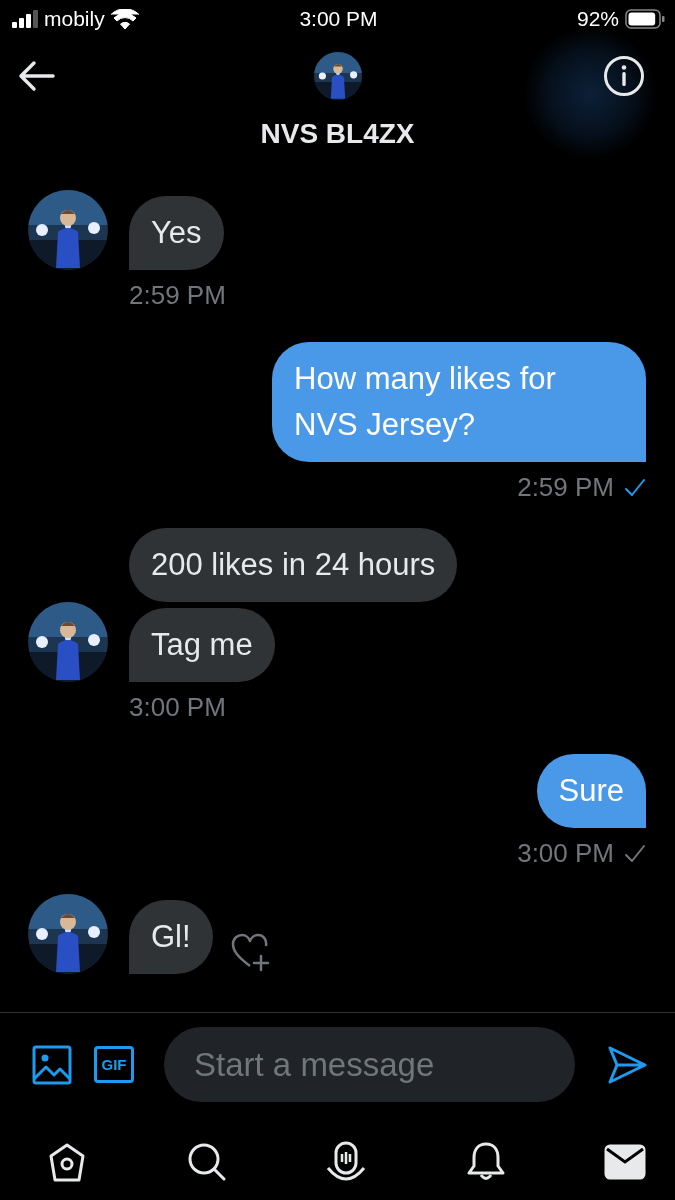 Image resolution: width=675 pixels, height=1200 pixels. I want to click on signal-icon, so click(25, 19).